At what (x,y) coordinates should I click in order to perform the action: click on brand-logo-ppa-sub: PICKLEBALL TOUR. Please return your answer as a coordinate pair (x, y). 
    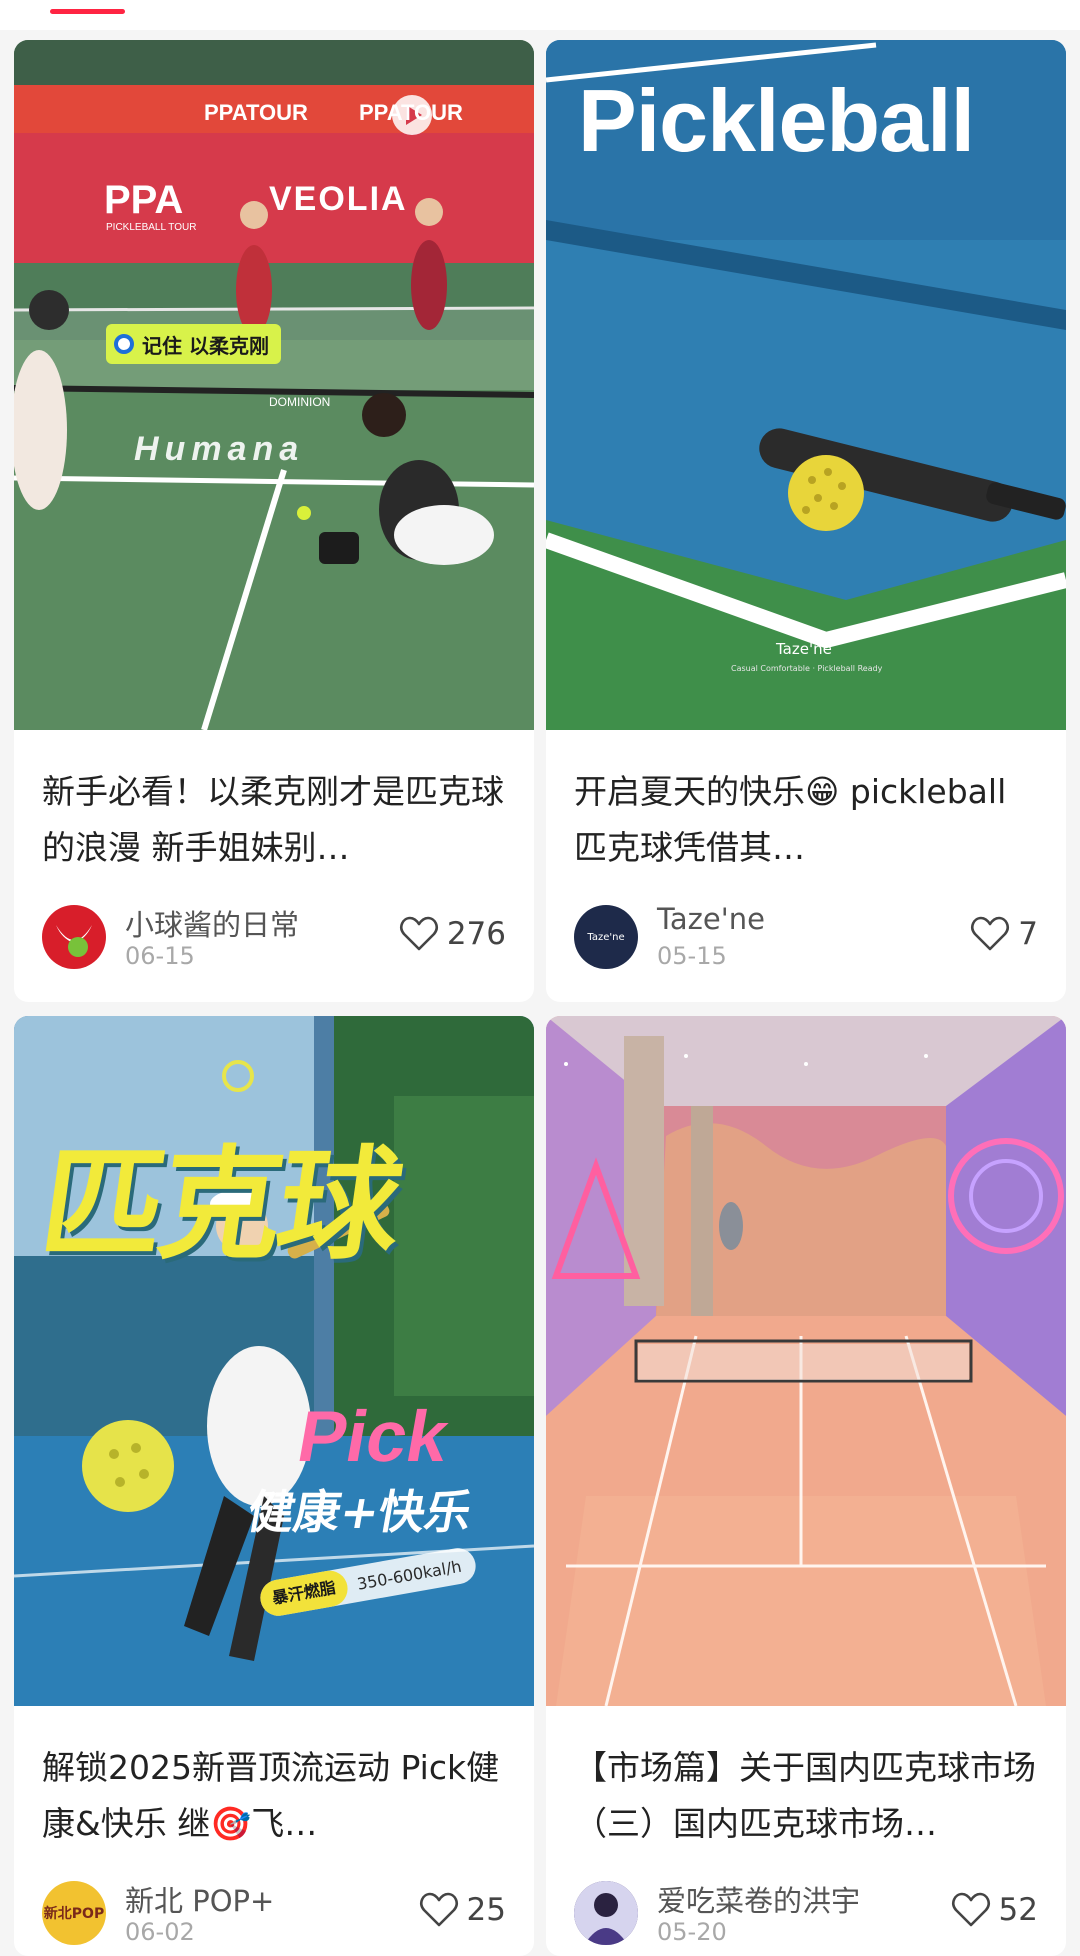
    Looking at the image, I should click on (151, 227).